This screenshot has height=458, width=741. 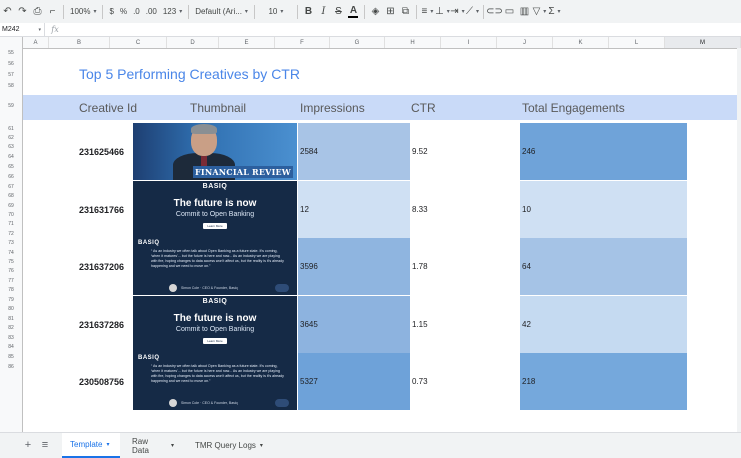 What do you see at coordinates (11, 167) in the screenshot?
I see `row-number: 65` at bounding box center [11, 167].